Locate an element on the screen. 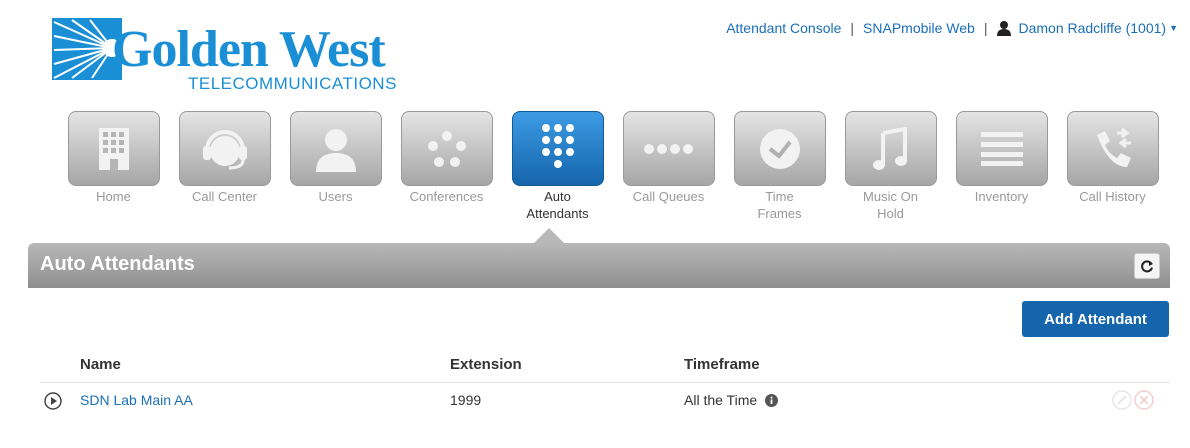  brand-logo: Golden West TELECOMMUNICATIONS is located at coordinates (252, 59).